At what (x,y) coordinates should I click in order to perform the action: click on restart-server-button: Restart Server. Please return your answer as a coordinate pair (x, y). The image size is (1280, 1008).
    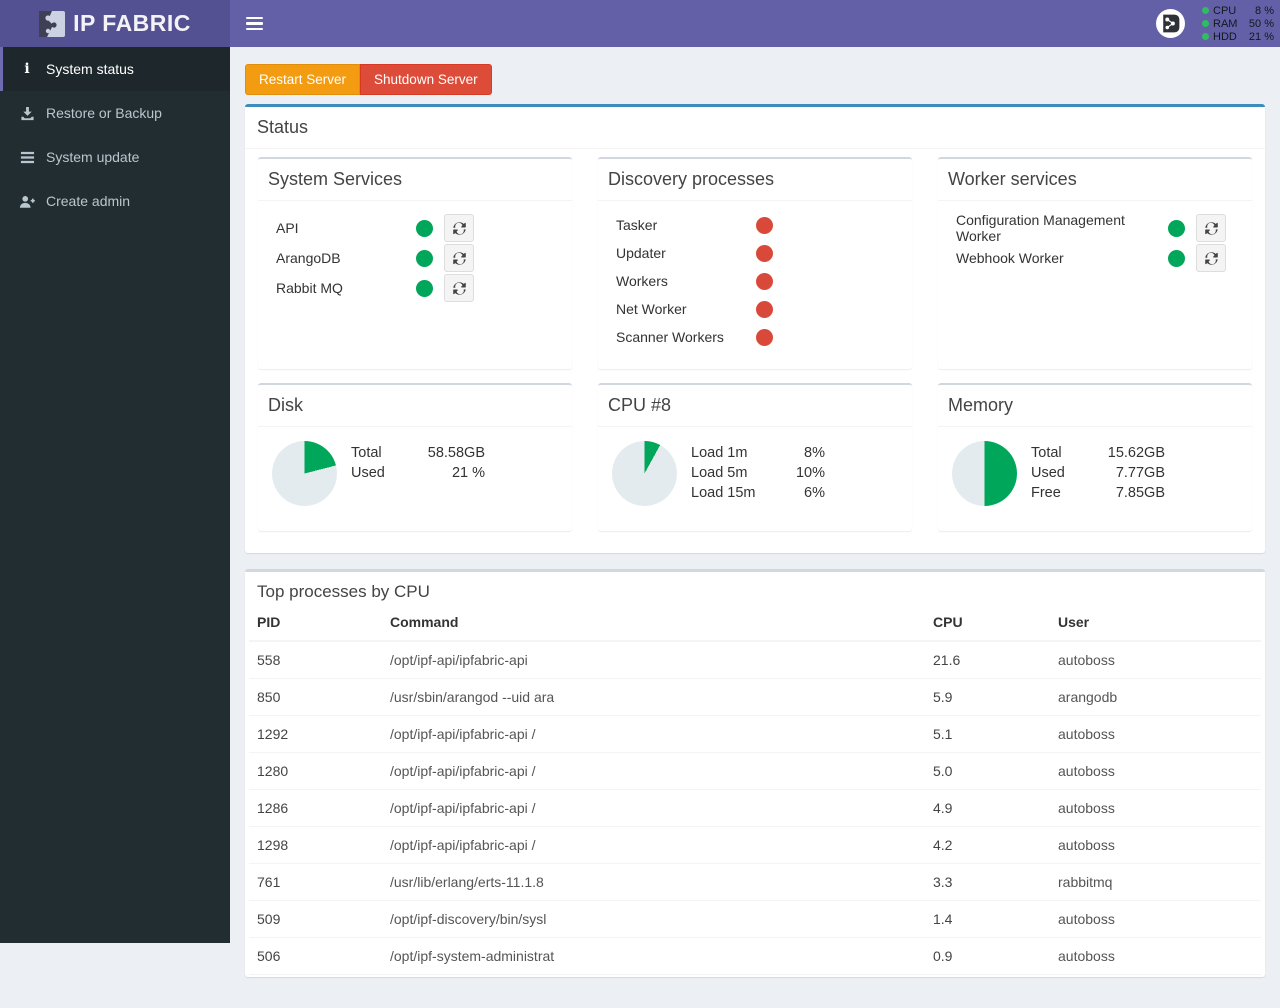
    Looking at the image, I should click on (302, 79).